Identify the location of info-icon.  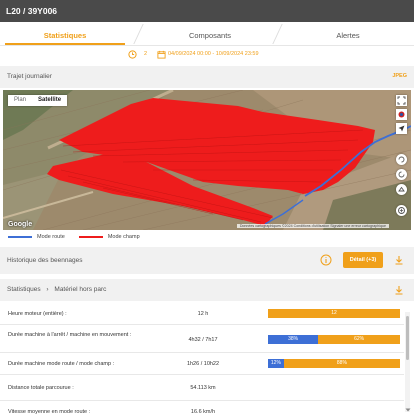
(326, 260).